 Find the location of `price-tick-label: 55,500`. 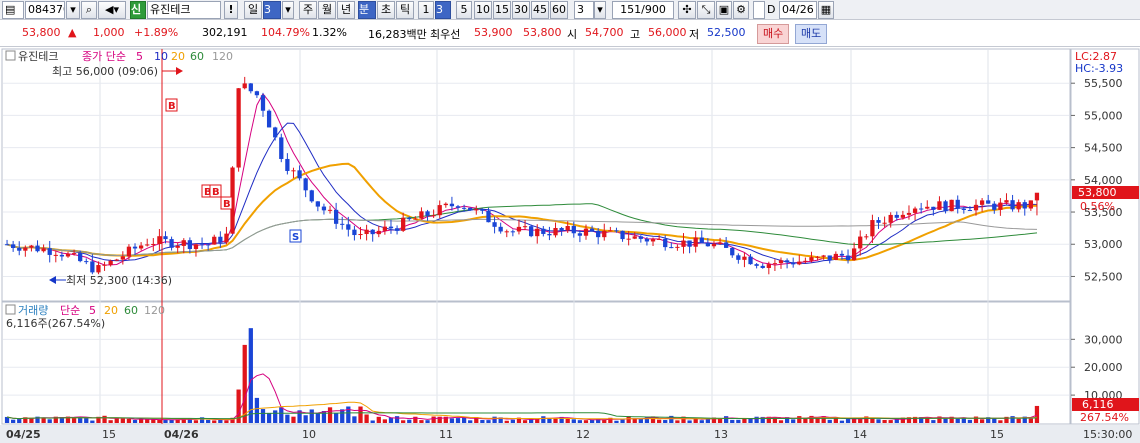

price-tick-label: 55,500 is located at coordinates (1103, 83).